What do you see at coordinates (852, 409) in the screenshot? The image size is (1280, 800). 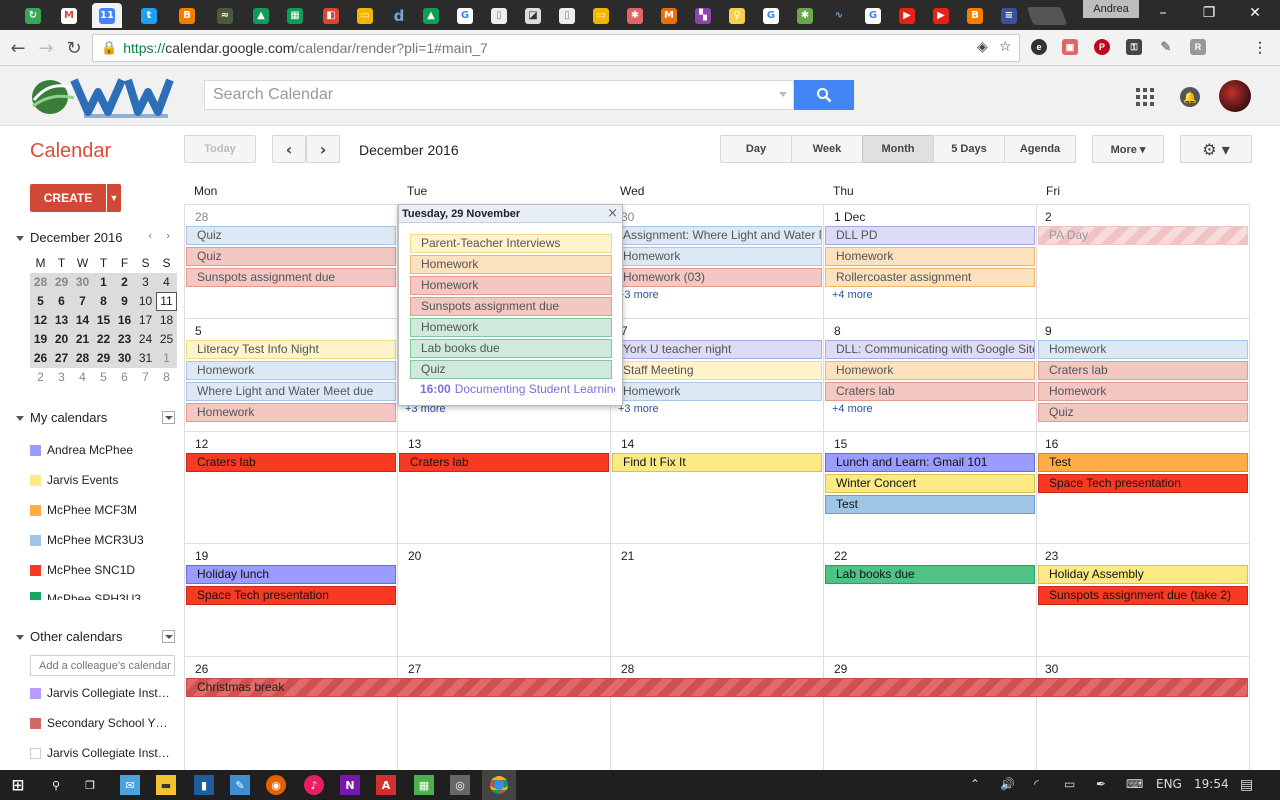 I see `more-events-link: +4 more` at bounding box center [852, 409].